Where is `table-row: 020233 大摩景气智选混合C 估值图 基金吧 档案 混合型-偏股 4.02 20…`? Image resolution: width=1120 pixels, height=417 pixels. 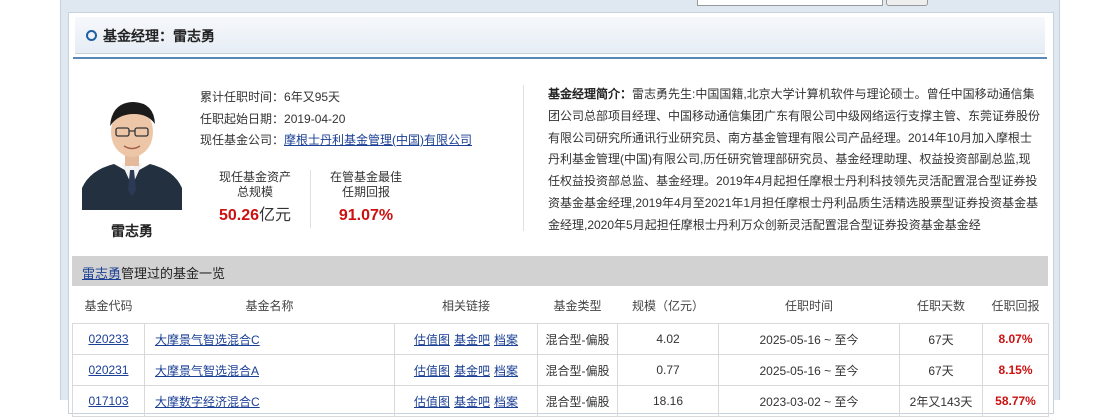 table-row: 020233 大摩景气智选混合C 估值图 基金吧 档案 混合型-偏股 4.02 20… is located at coordinates (560, 339).